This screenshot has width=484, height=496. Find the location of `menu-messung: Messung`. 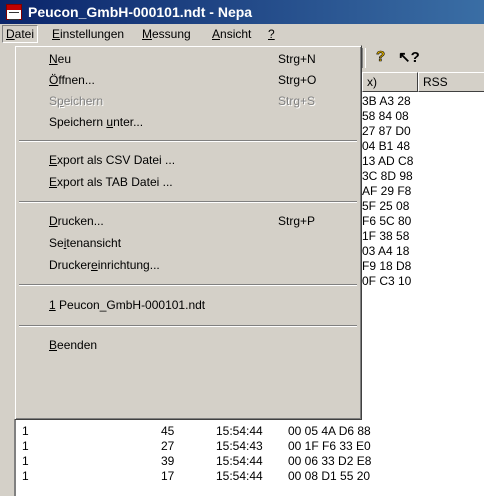

menu-messung: Messung is located at coordinates (166, 34).